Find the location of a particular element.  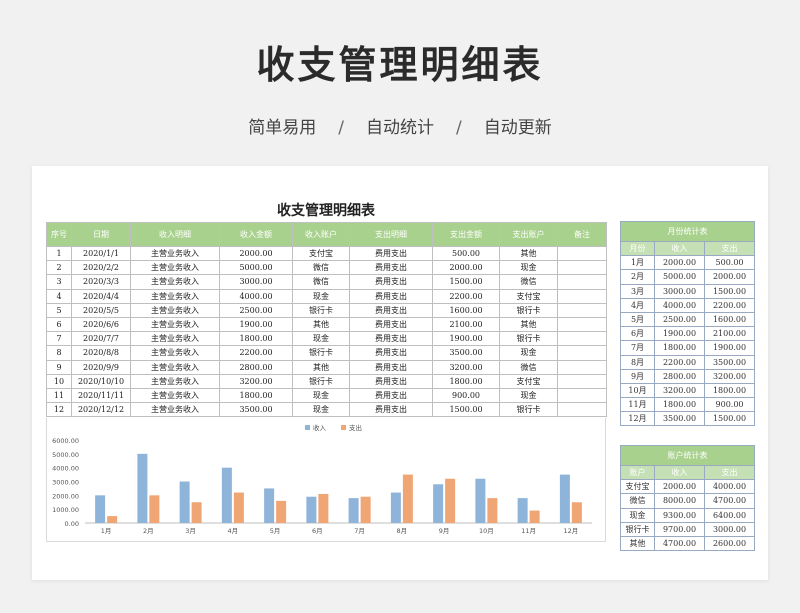

table-row: 银行卡 9700.00 3000.00 is located at coordinates (688, 529).